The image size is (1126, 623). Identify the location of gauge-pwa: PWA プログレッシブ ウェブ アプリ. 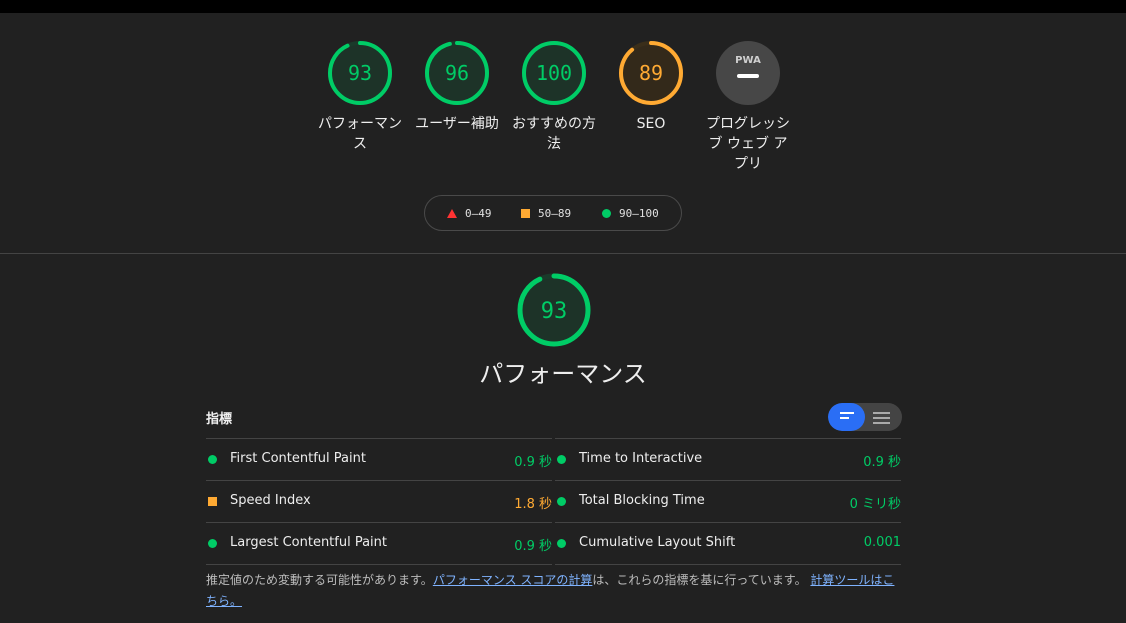
(748, 107).